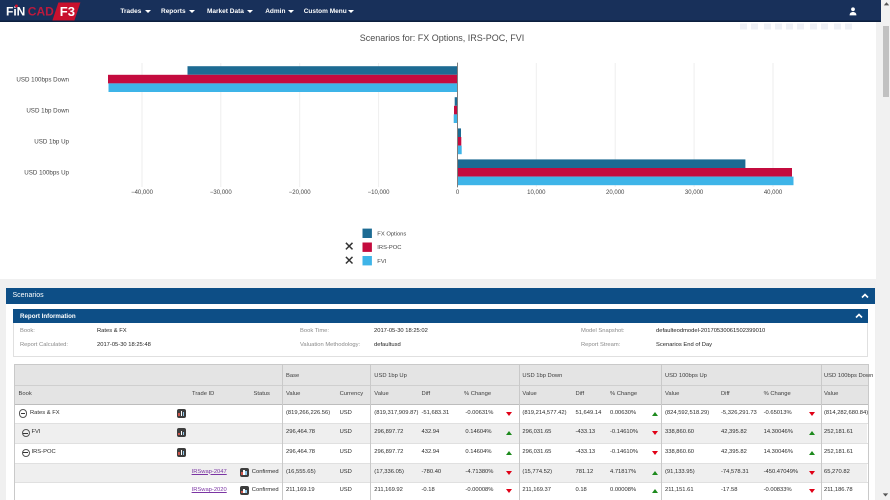  Describe the element at coordinates (694, 193) in the screenshot. I see `svg-text: 30,000` at that location.